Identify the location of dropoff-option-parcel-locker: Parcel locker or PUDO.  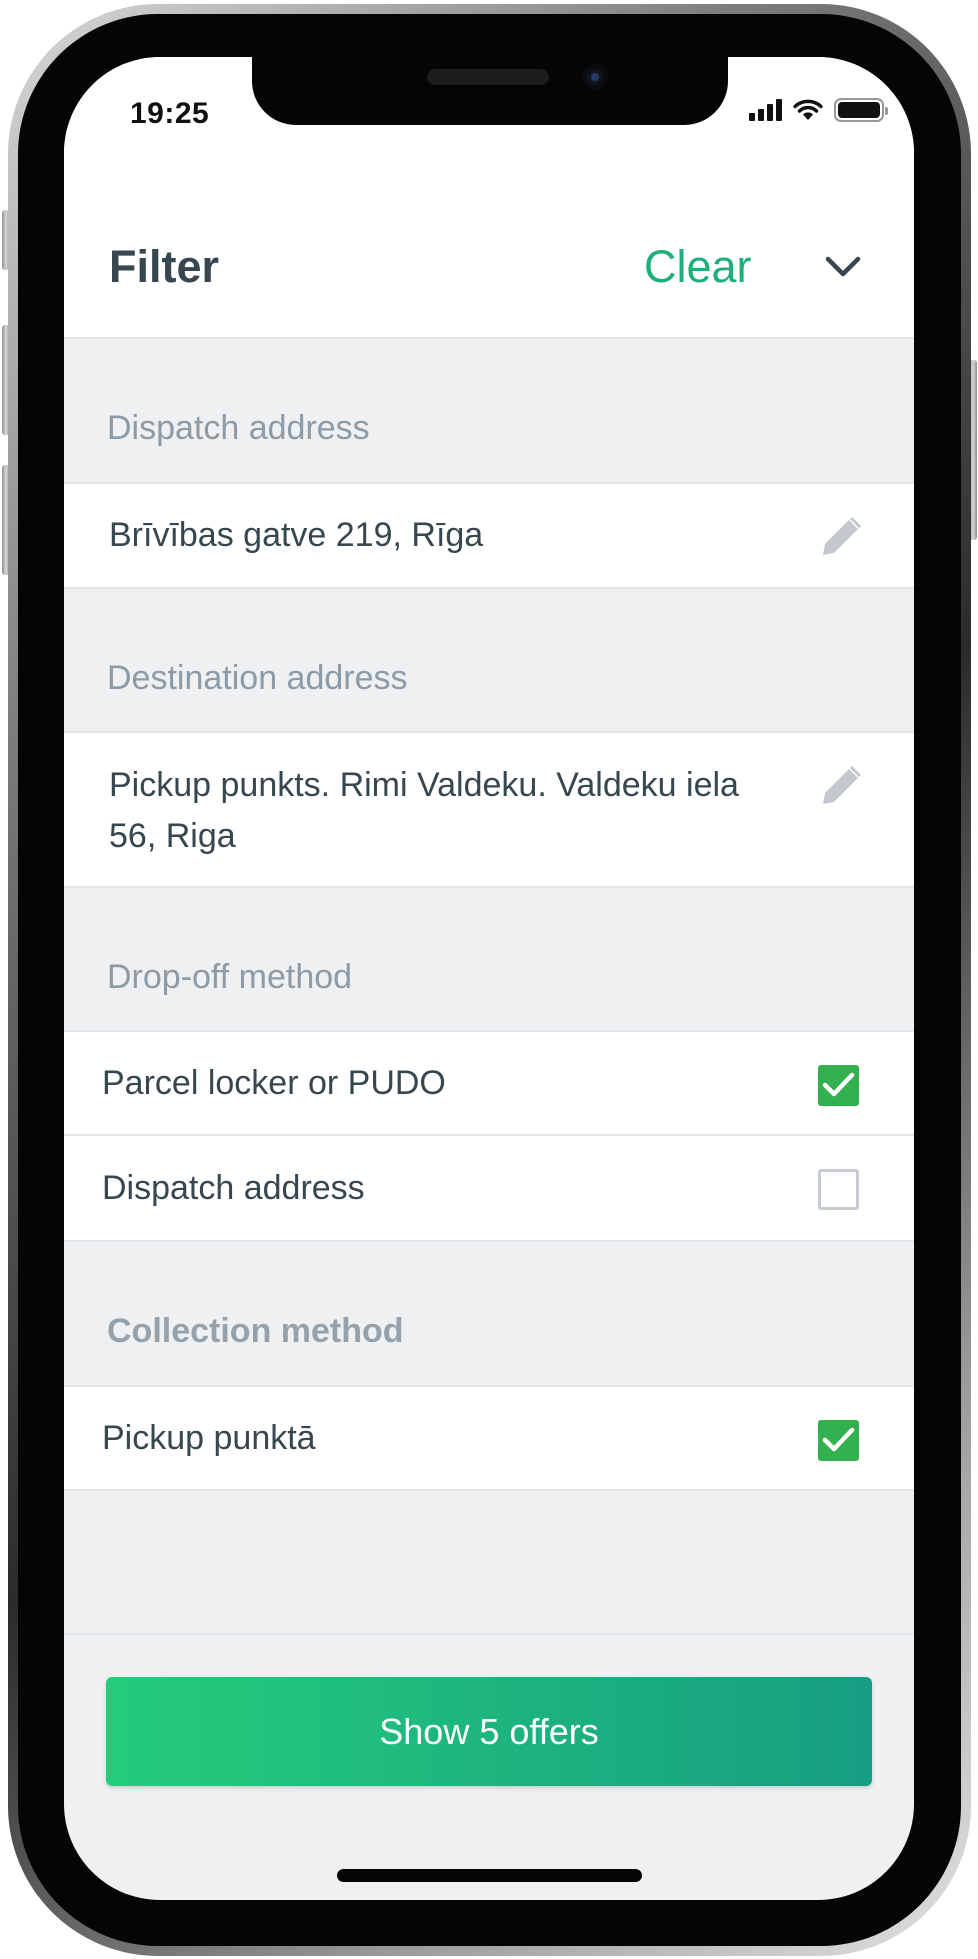
(489, 1083).